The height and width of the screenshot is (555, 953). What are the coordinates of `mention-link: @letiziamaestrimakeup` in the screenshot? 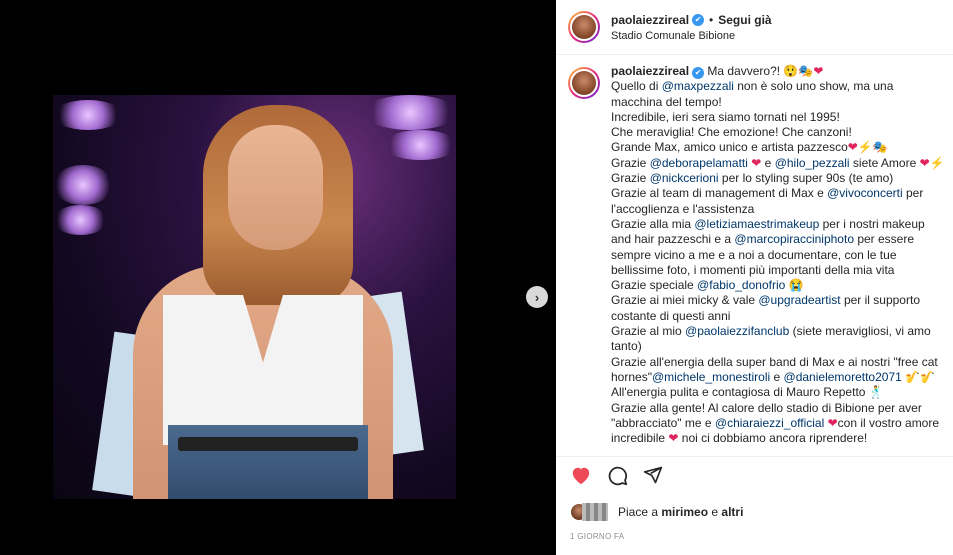 It's located at (756, 224).